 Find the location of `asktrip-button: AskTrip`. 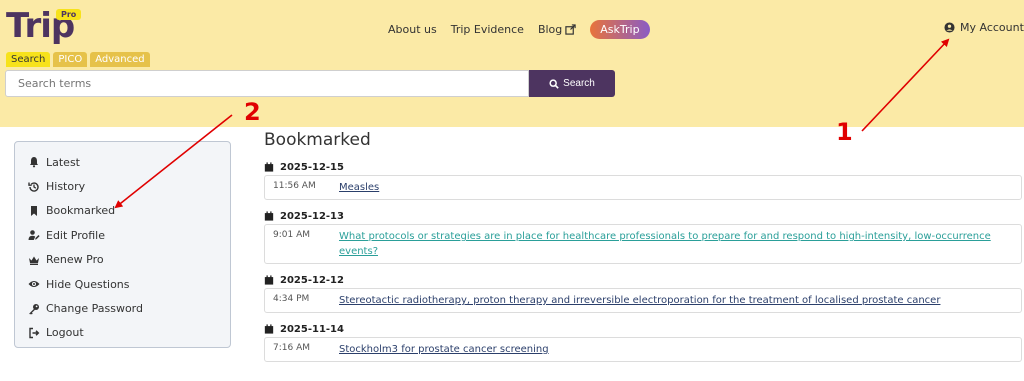

asktrip-button: AskTrip is located at coordinates (620, 29).